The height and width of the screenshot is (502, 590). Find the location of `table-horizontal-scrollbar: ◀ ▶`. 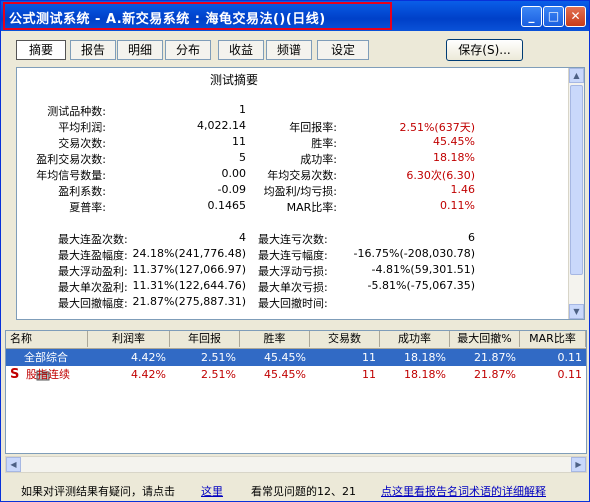

table-horizontal-scrollbar: ◀ ▶ is located at coordinates (296, 464).